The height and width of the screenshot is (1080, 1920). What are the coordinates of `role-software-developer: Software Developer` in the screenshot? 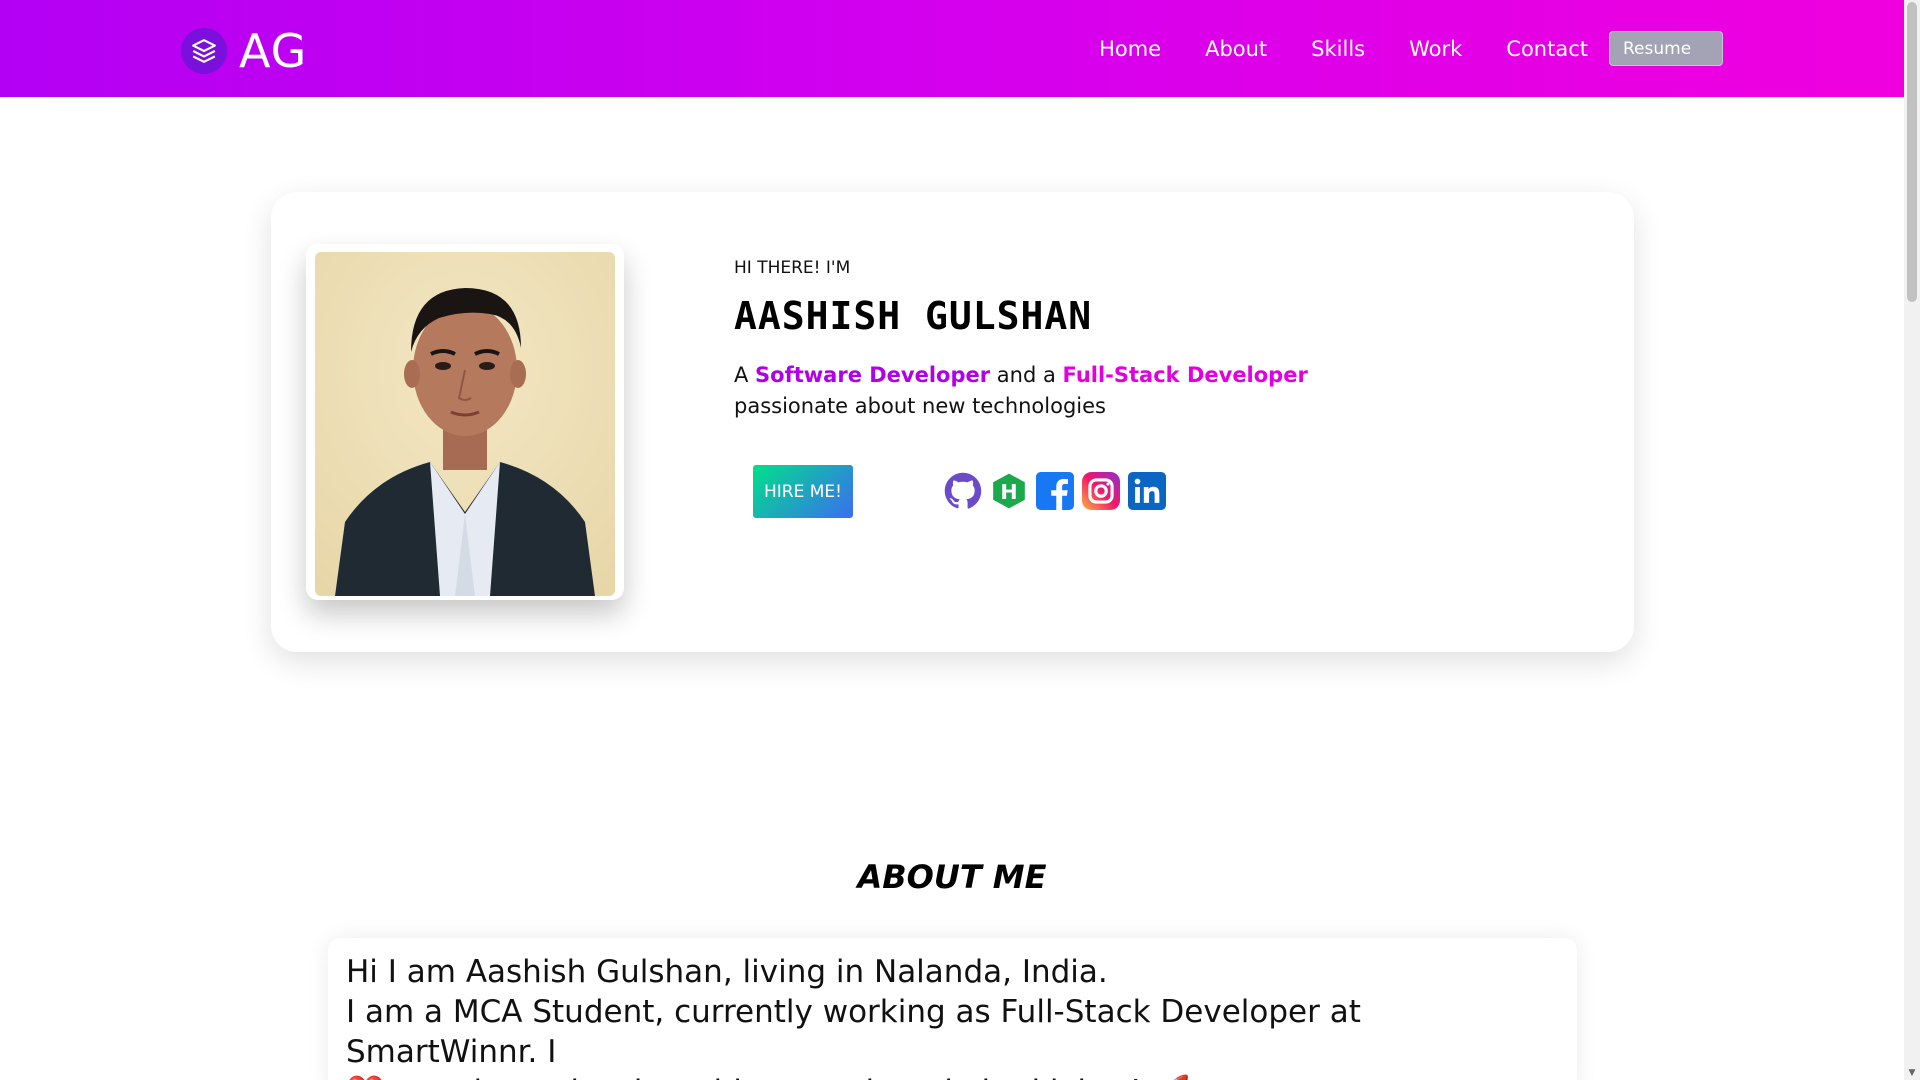 It's located at (873, 375).